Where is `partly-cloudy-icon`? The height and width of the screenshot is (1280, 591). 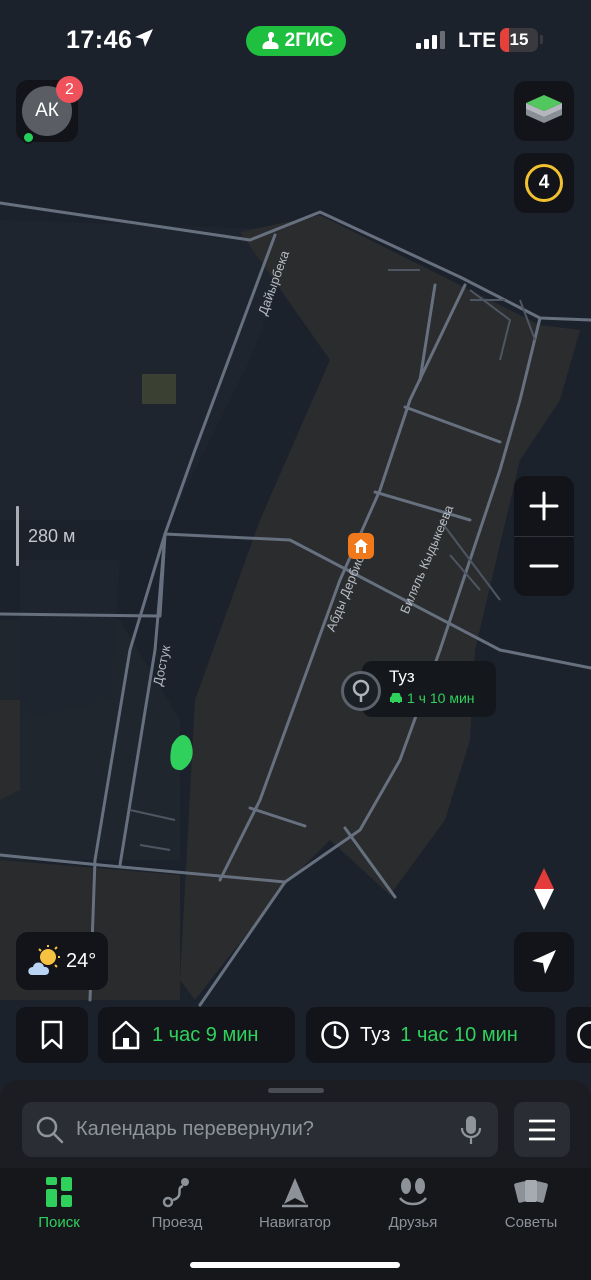 partly-cloudy-icon is located at coordinates (44, 960).